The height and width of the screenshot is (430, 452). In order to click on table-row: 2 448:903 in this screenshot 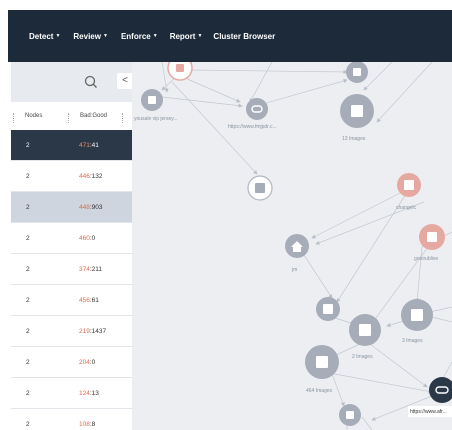, I will do `click(71, 207)`.